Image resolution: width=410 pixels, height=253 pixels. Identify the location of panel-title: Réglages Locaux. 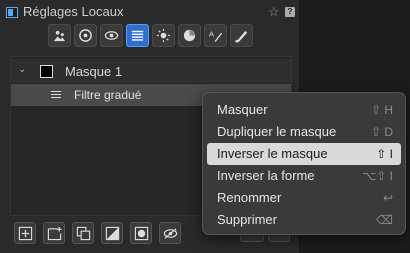
(73, 11).